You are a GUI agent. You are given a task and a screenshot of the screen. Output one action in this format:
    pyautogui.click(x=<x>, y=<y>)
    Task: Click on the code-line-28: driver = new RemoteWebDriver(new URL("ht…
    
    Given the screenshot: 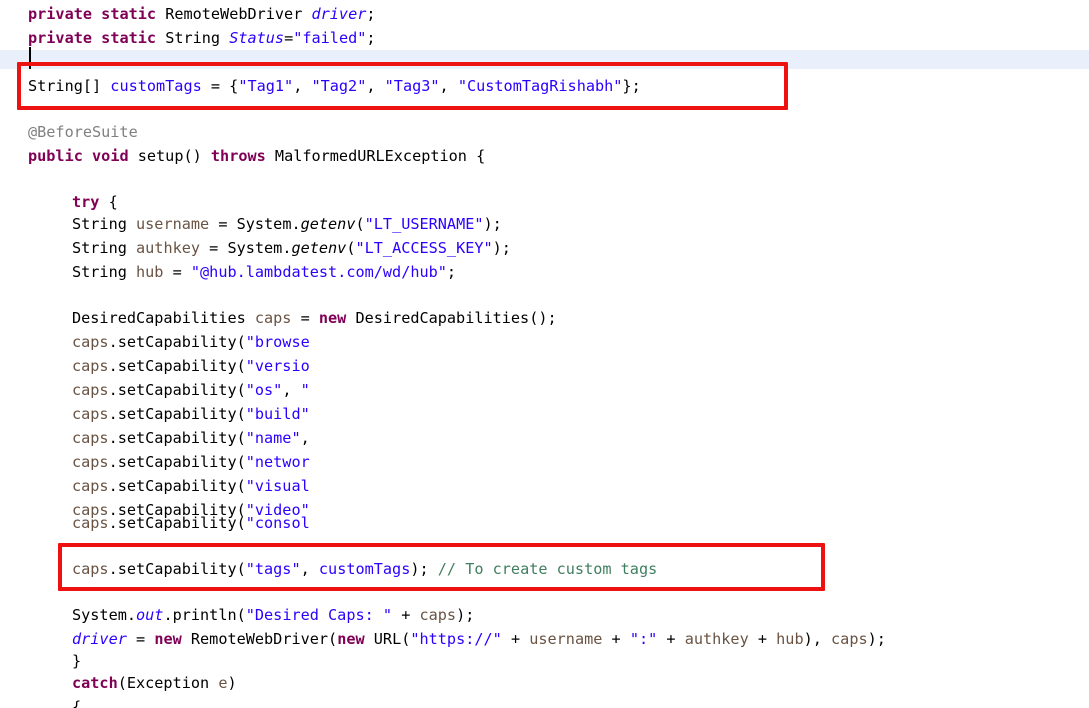 What is the action you would take?
    pyautogui.click(x=544, y=639)
    